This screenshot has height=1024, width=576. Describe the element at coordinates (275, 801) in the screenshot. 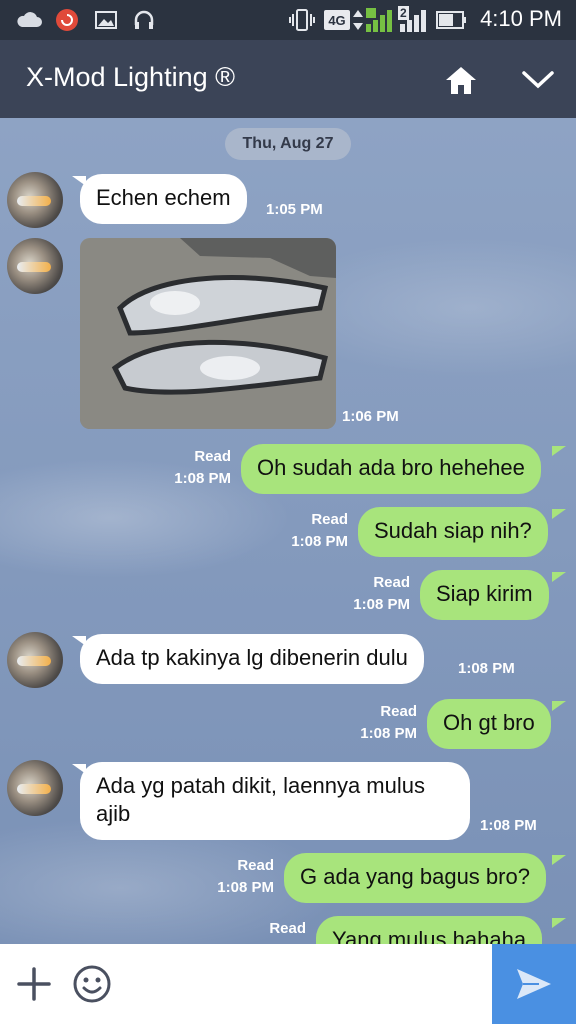

I see `message-bubble: Ada yg patah dikit, laennya mulus ajib` at that location.